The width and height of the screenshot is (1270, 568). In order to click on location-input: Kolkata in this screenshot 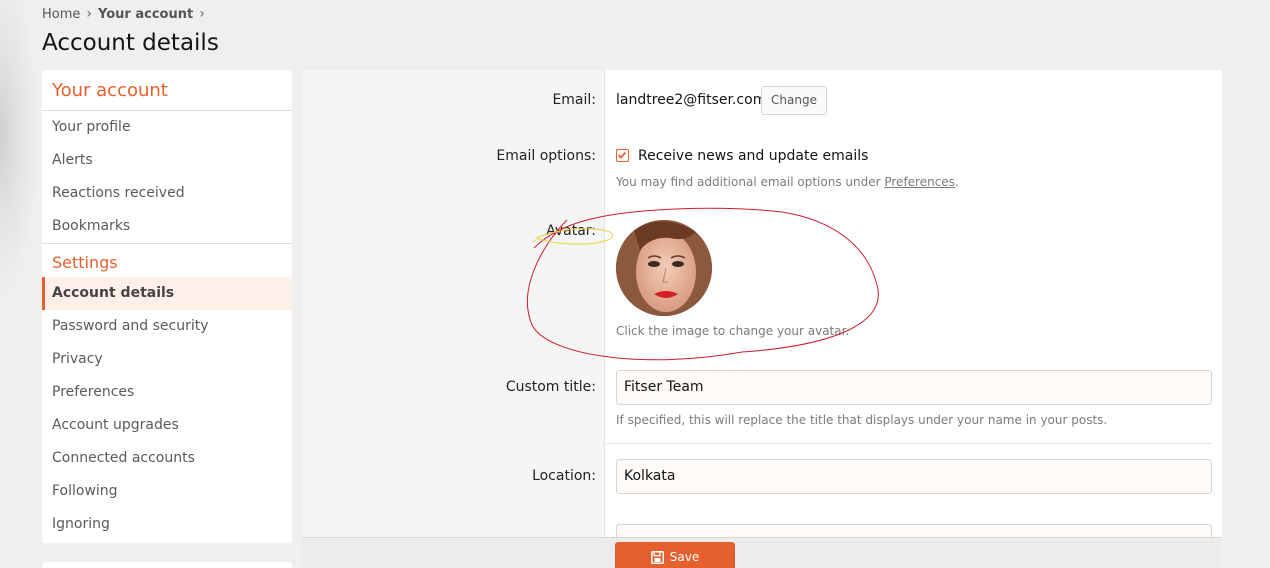, I will do `click(914, 476)`.